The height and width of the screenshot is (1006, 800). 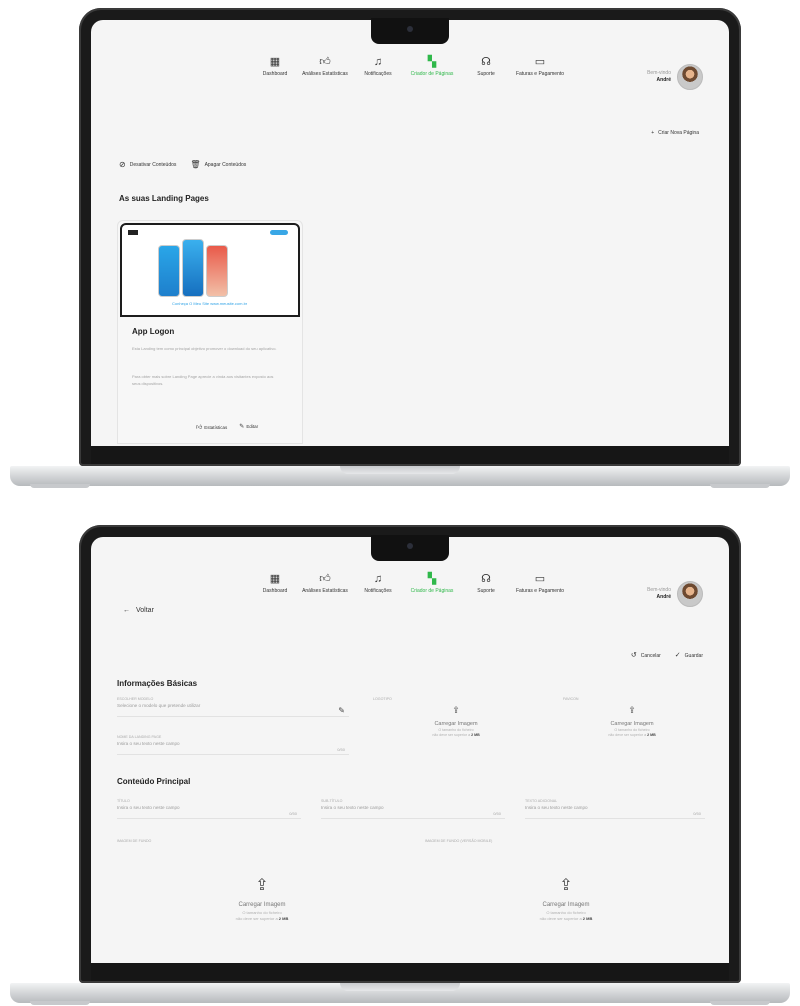 What do you see at coordinates (667, 655) in the screenshot?
I see `form-actions: ↺ Cancelar ✓ Guardar` at bounding box center [667, 655].